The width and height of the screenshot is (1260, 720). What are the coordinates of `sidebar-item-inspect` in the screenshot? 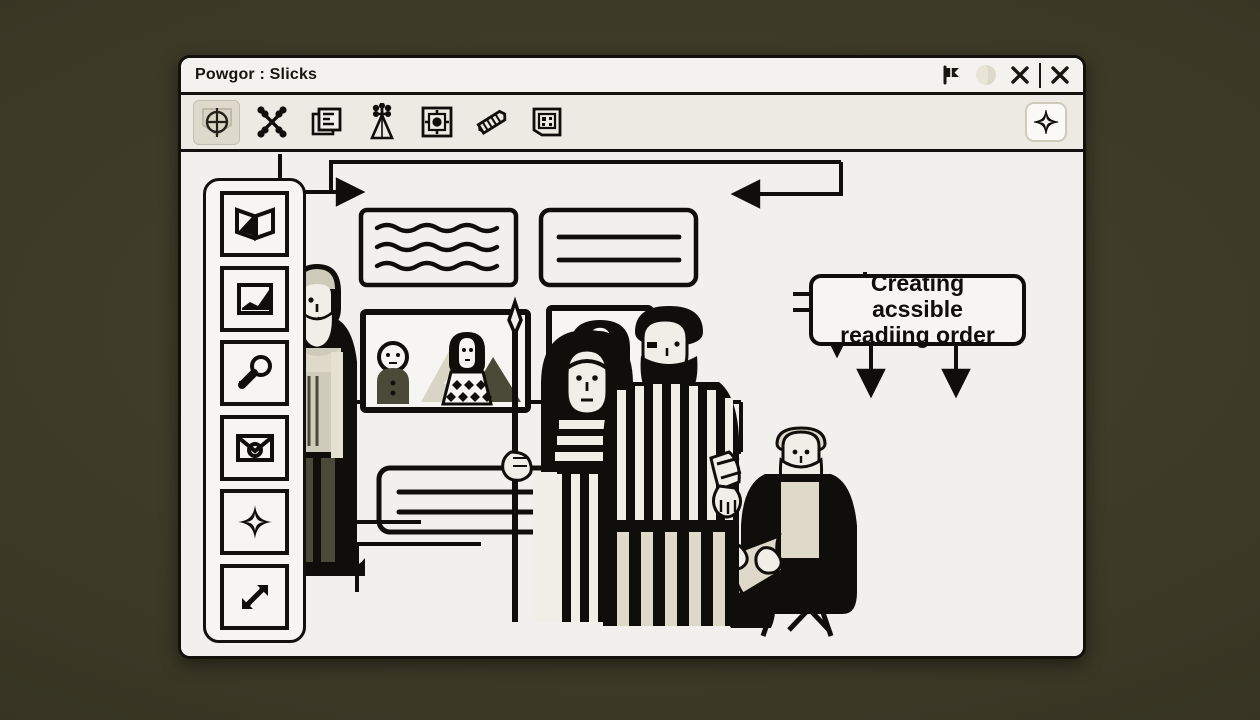 It's located at (254, 373).